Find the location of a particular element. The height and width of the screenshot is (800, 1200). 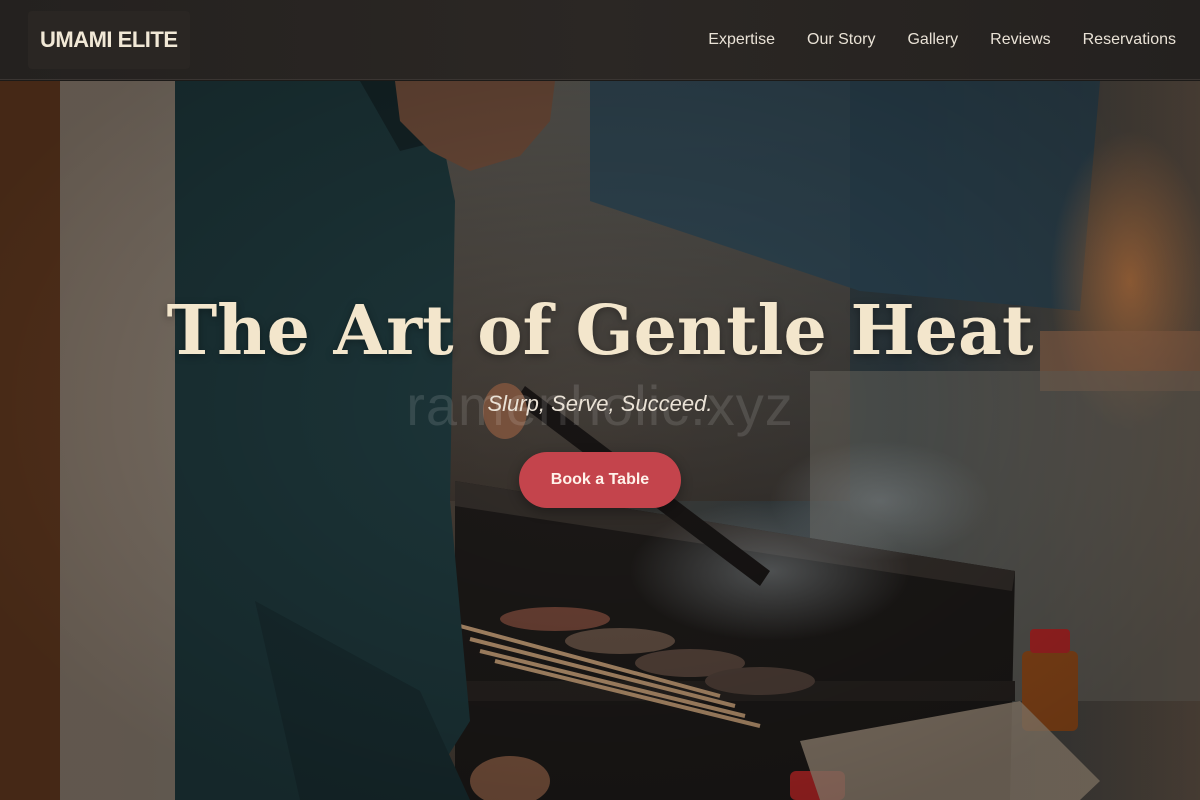

book-table-button: Book a Table is located at coordinates (600, 480).